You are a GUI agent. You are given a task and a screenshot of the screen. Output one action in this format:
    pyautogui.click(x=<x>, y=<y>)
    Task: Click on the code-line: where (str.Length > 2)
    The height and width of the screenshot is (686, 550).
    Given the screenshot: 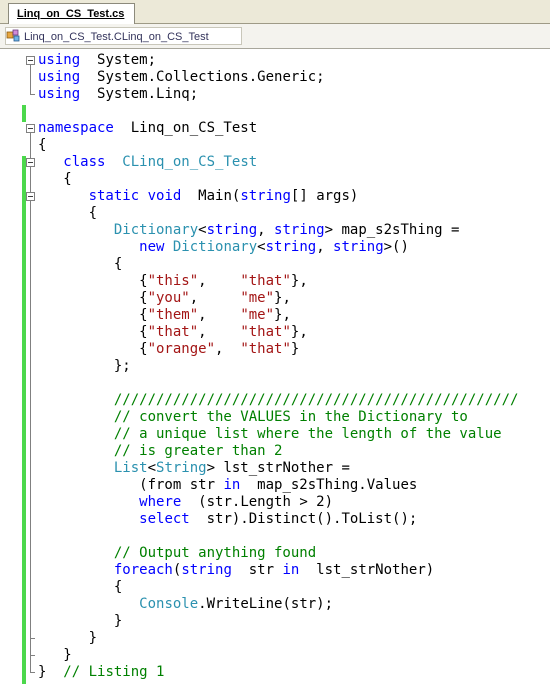 What is the action you would take?
    pyautogui.click(x=185, y=502)
    